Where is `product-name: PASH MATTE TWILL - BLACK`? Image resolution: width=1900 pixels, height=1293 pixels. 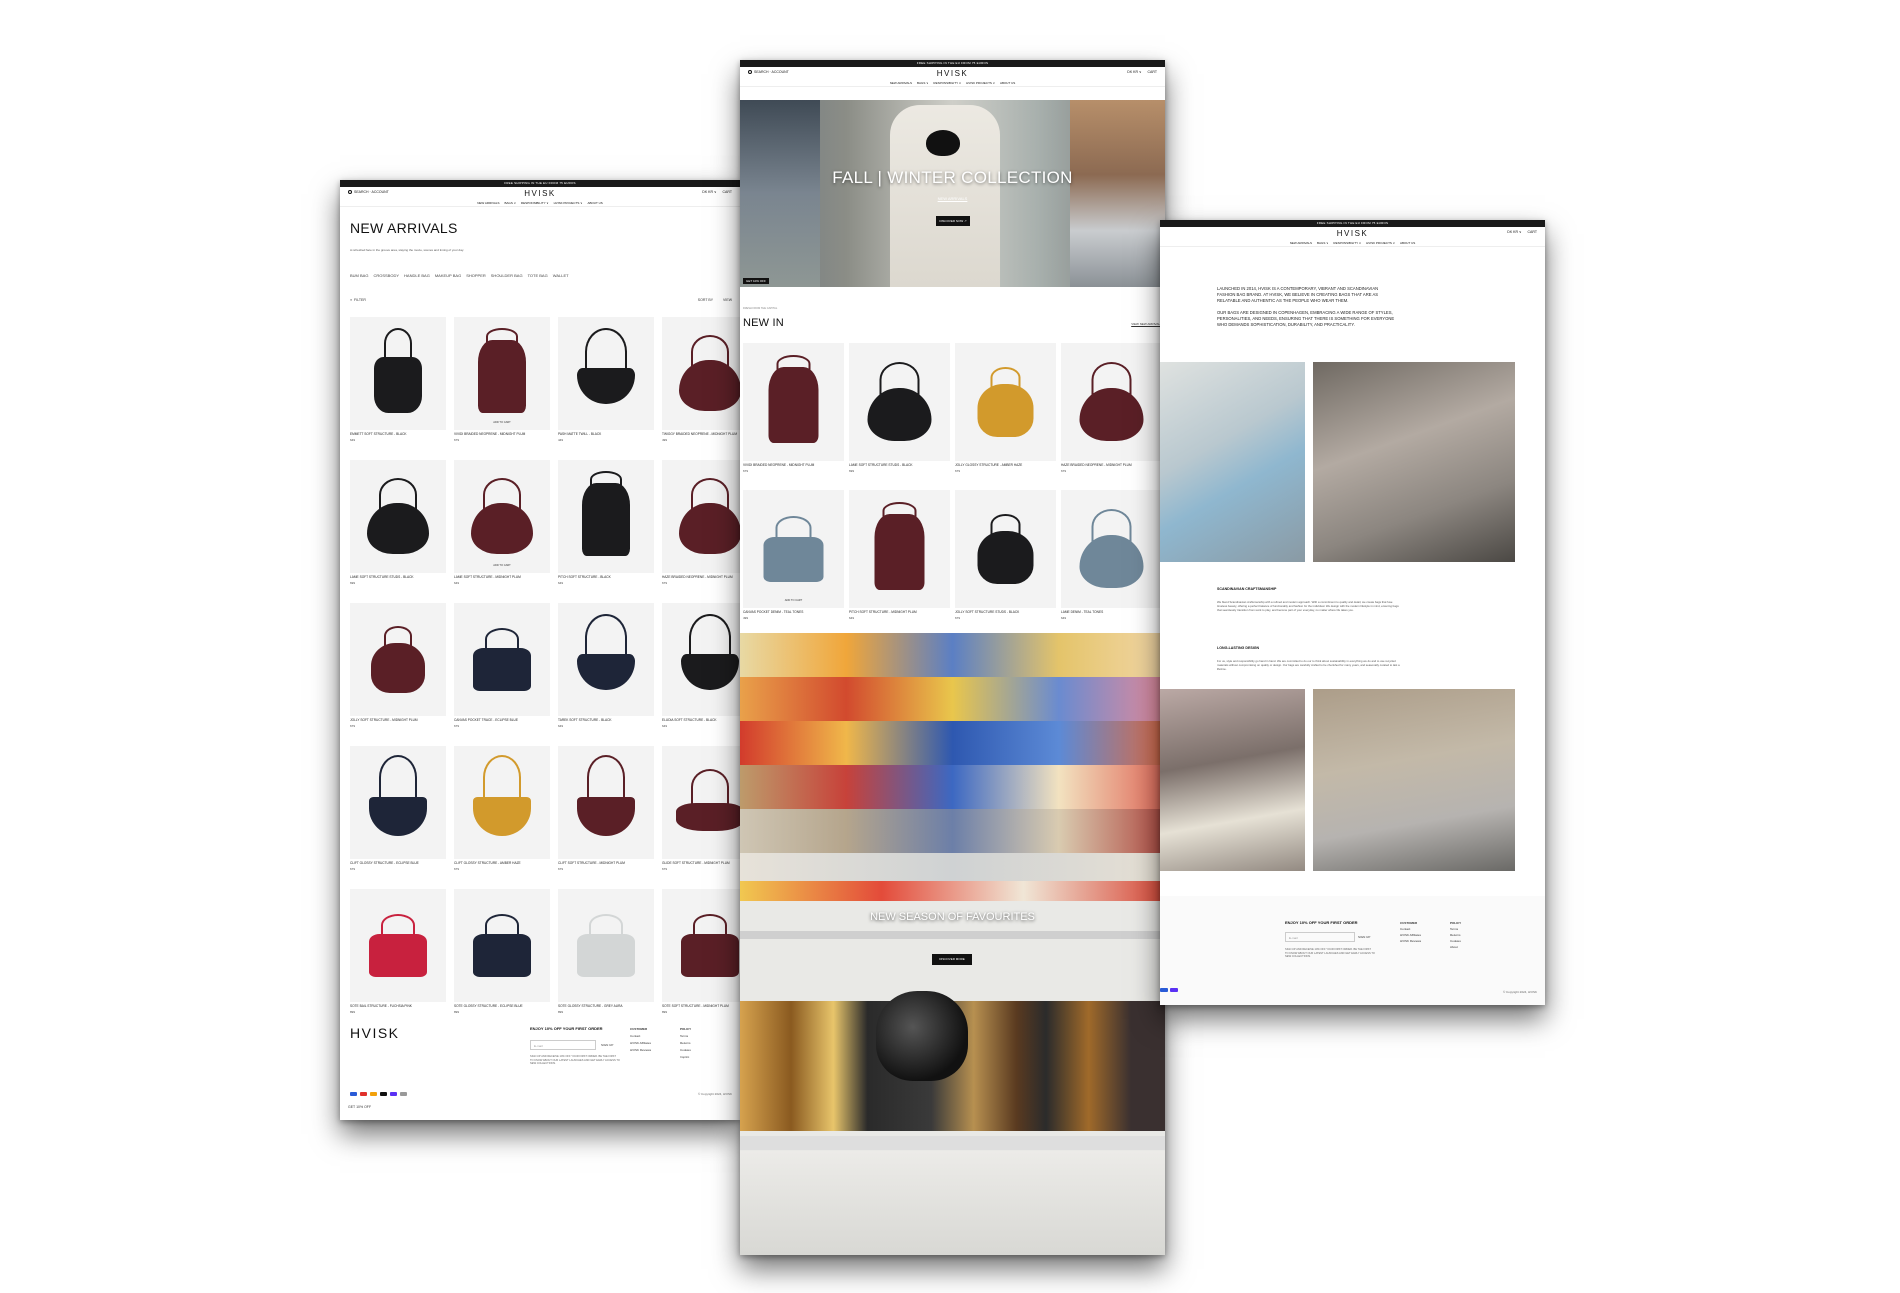 product-name: PASH MATTE TWILL - BLACK is located at coordinates (606, 434).